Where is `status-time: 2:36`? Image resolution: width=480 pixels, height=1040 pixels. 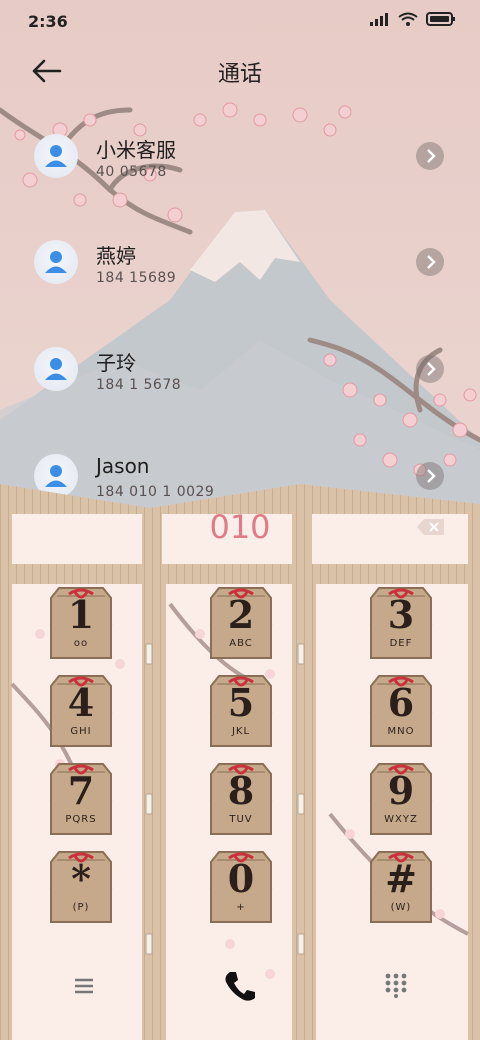 status-time: 2:36 is located at coordinates (48, 21).